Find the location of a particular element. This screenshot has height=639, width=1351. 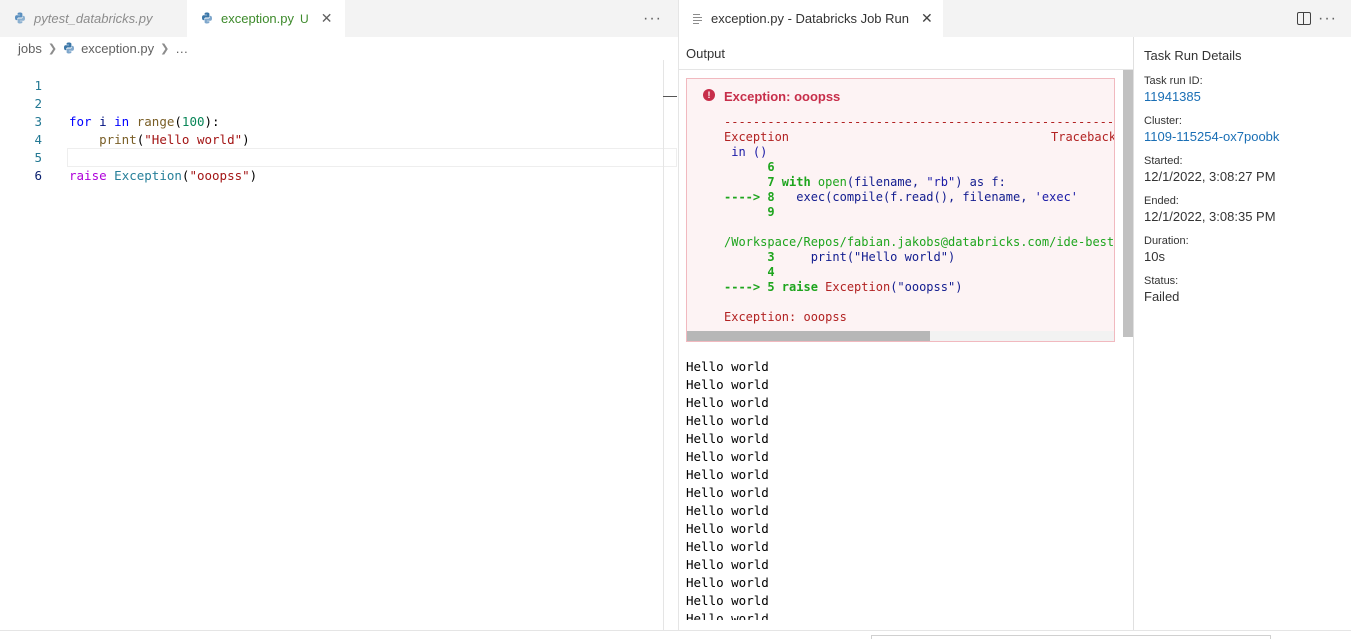

code-line: 3 print("Hello world") is located at coordinates (338, 121).